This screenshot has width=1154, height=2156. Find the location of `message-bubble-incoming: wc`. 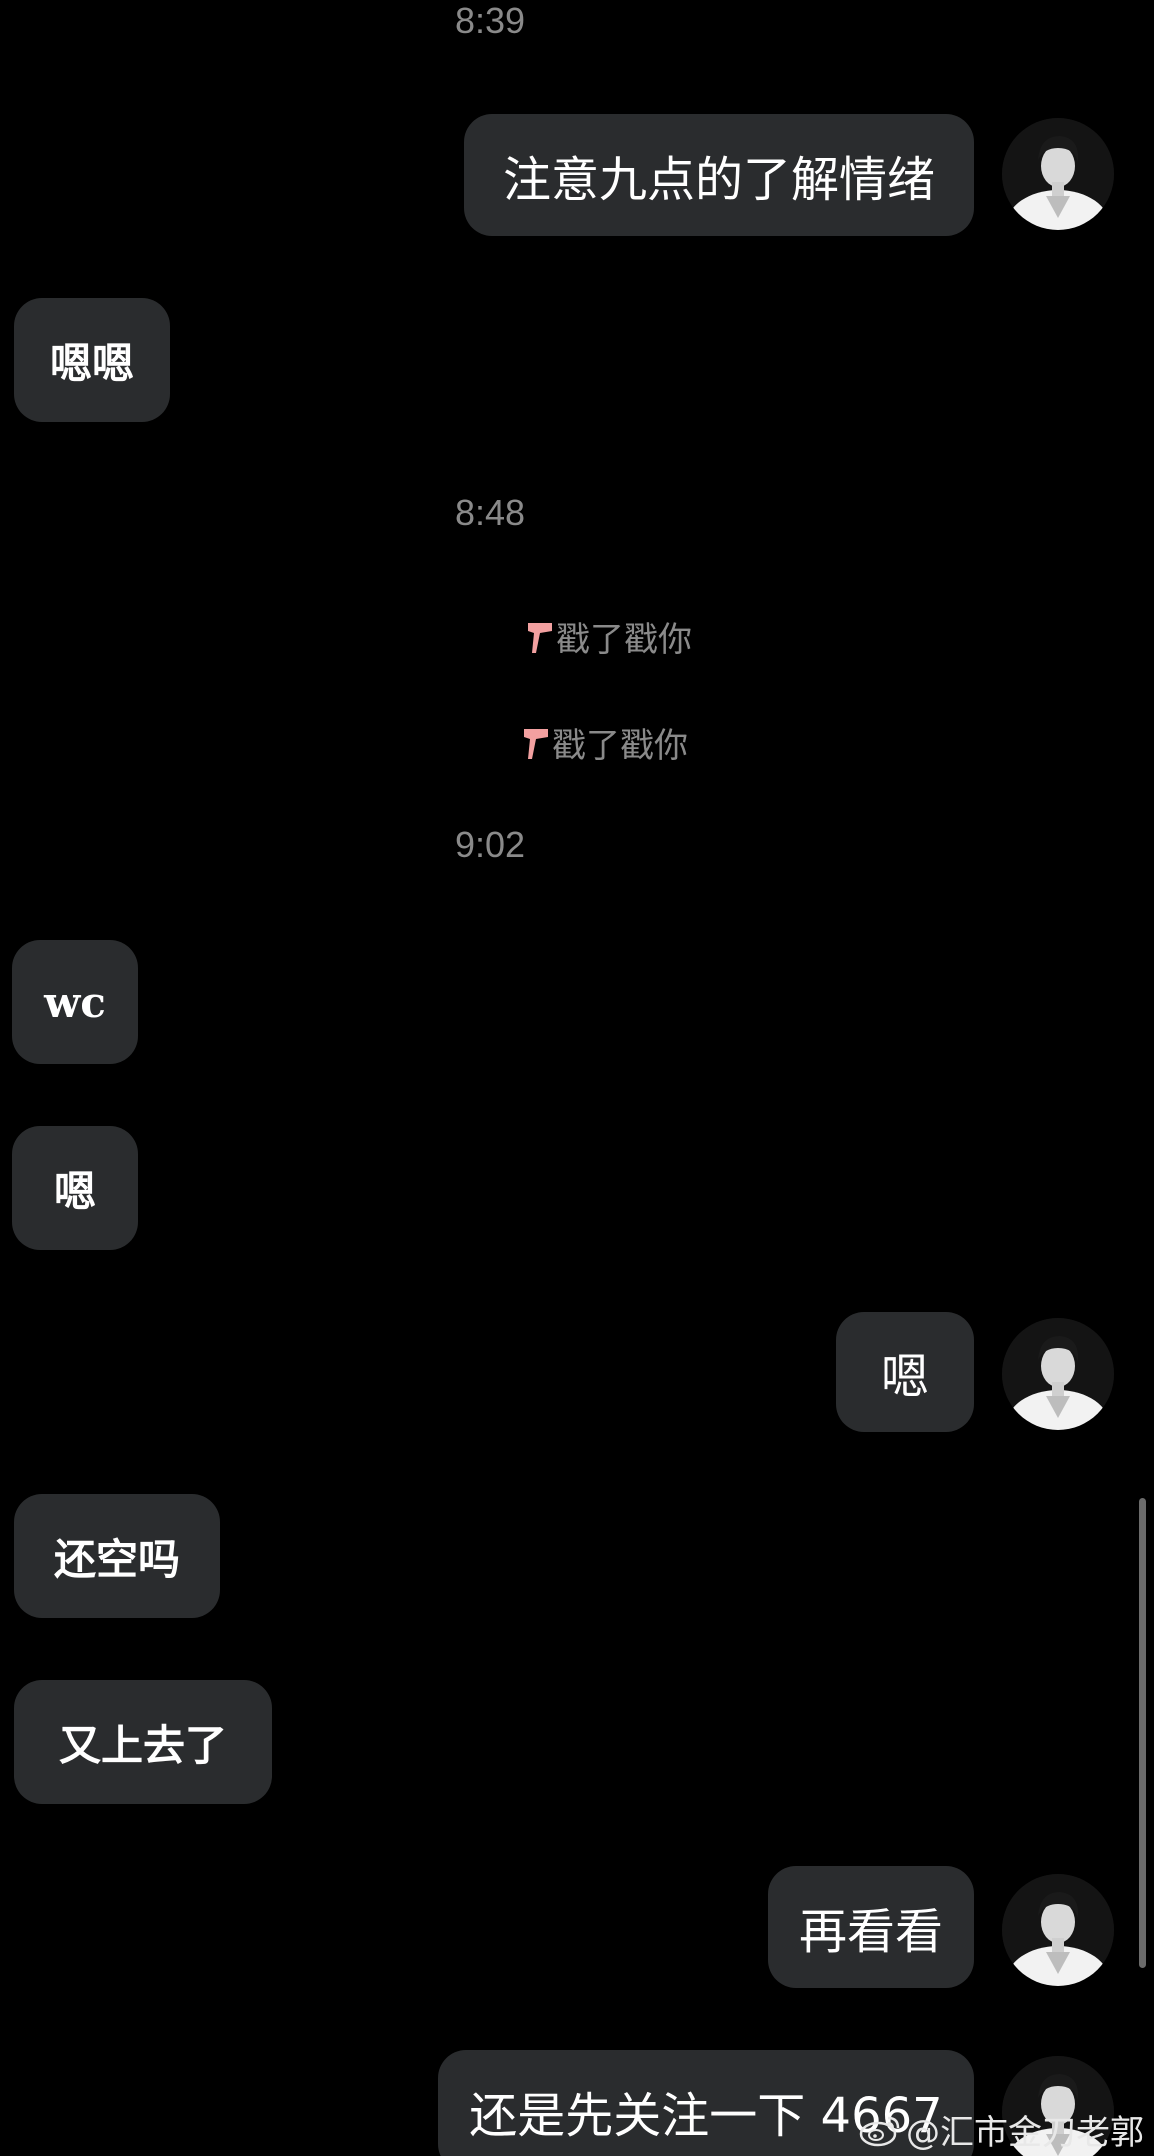

message-bubble-incoming: wc is located at coordinates (75, 1002).